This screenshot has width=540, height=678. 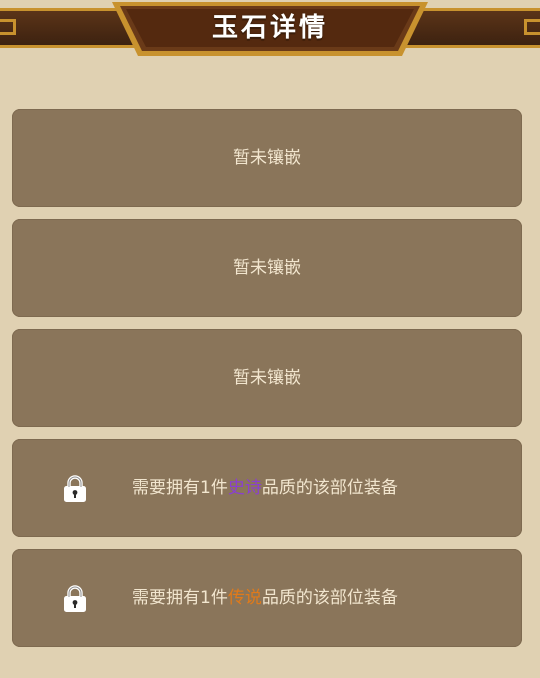 I want to click on unlock-requirement-text: 需要拥有1件传说品质的该部位装备, so click(x=302, y=598).